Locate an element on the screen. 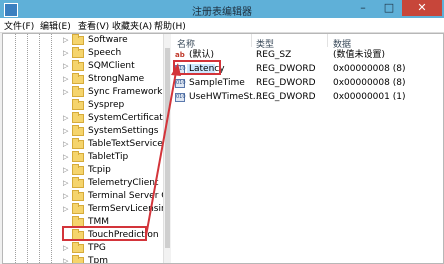 This screenshot has width=444, height=264. tree-scrollbar-thumb is located at coordinates (167, 148).